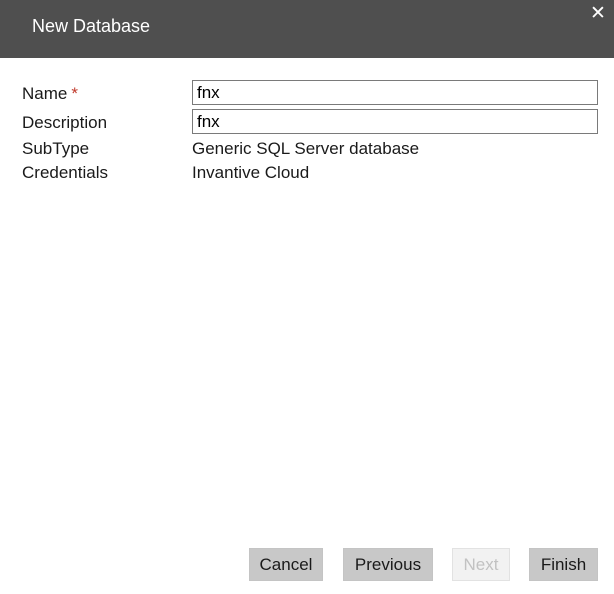  Describe the element at coordinates (45, 93) in the screenshot. I see `name-label-text: Name` at that location.